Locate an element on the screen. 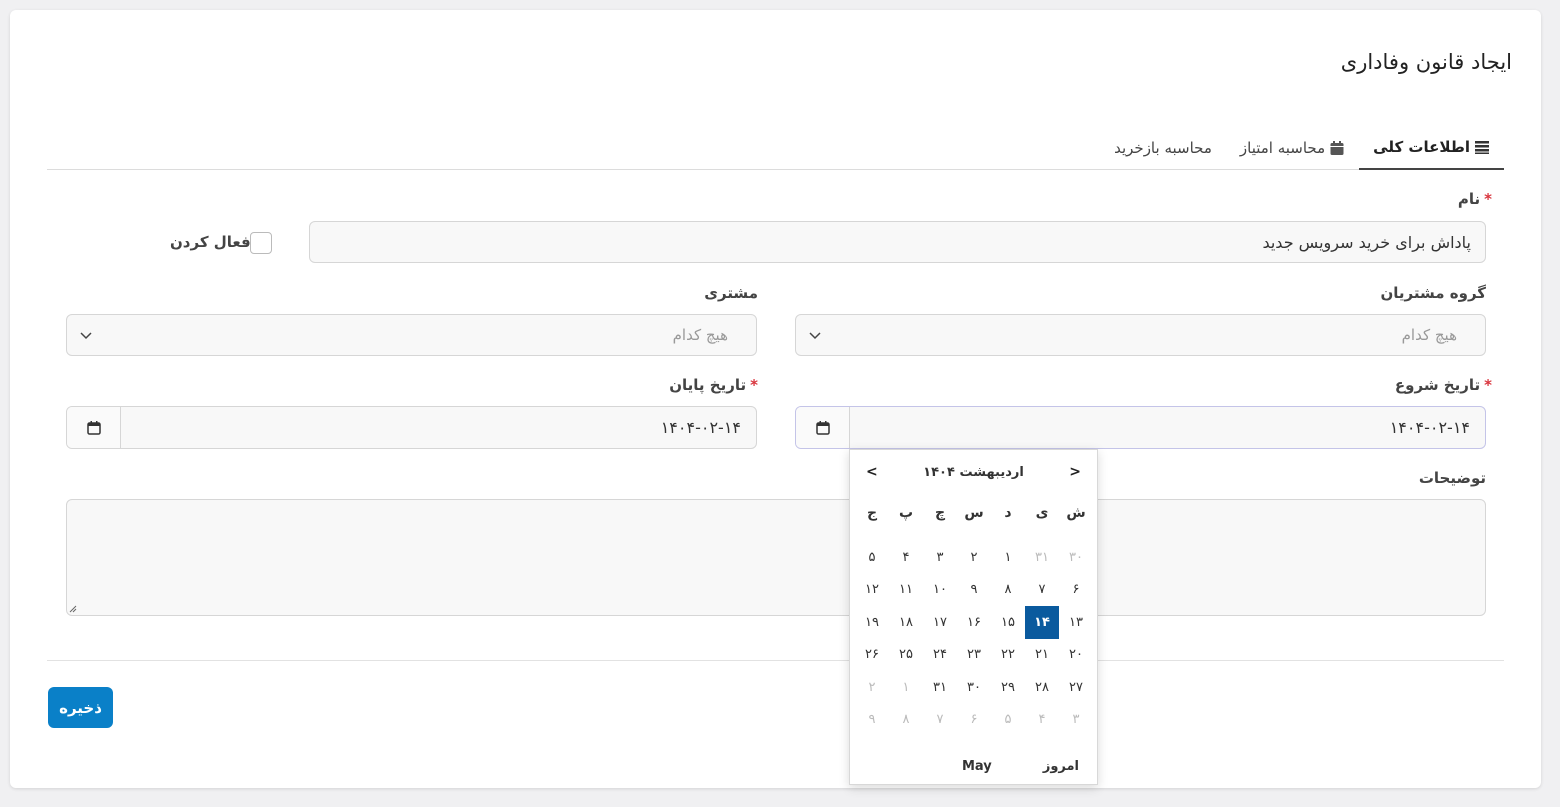 The height and width of the screenshot is (807, 1560). calendar-day: ۱۶ is located at coordinates (974, 622).